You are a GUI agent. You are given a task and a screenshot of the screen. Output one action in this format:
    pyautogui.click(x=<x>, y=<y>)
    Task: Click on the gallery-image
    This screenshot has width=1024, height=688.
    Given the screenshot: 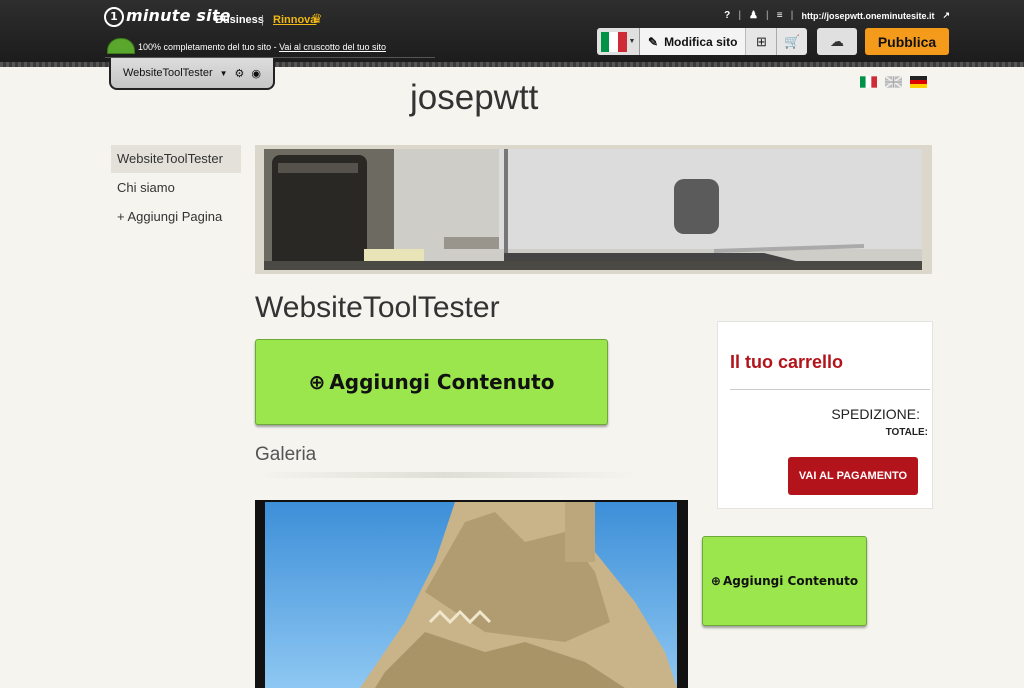 What is the action you would take?
    pyautogui.click(x=471, y=595)
    